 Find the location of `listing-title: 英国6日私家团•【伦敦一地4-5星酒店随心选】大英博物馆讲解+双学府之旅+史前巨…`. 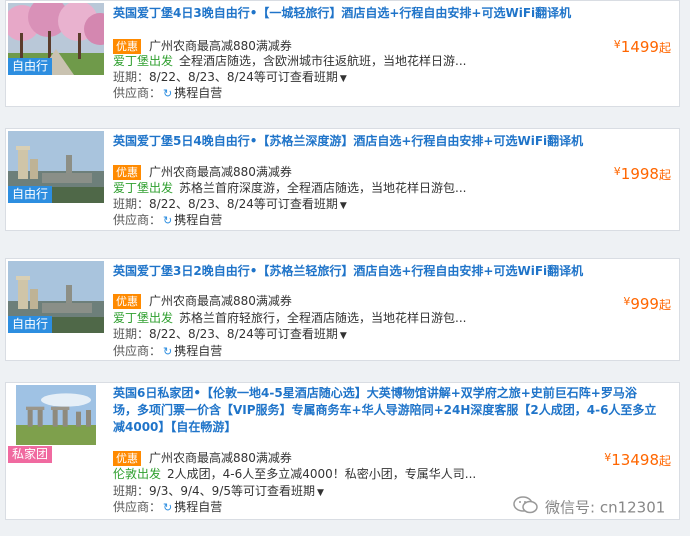

listing-title: 英国6日私家团•【伦敦一地4-5星酒店随心选】大英博物馆讲解+双学府之旅+史前巨… is located at coordinates (386, 410).